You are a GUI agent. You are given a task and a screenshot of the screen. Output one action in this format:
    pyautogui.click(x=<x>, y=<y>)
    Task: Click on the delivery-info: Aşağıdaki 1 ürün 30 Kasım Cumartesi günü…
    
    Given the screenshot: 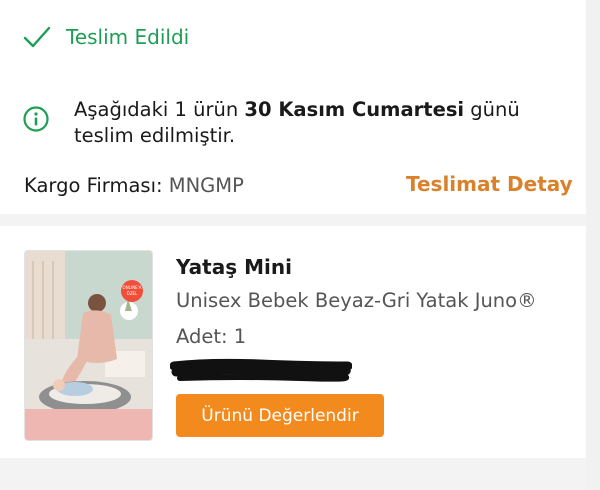 What is the action you would take?
    pyautogui.click(x=303, y=123)
    